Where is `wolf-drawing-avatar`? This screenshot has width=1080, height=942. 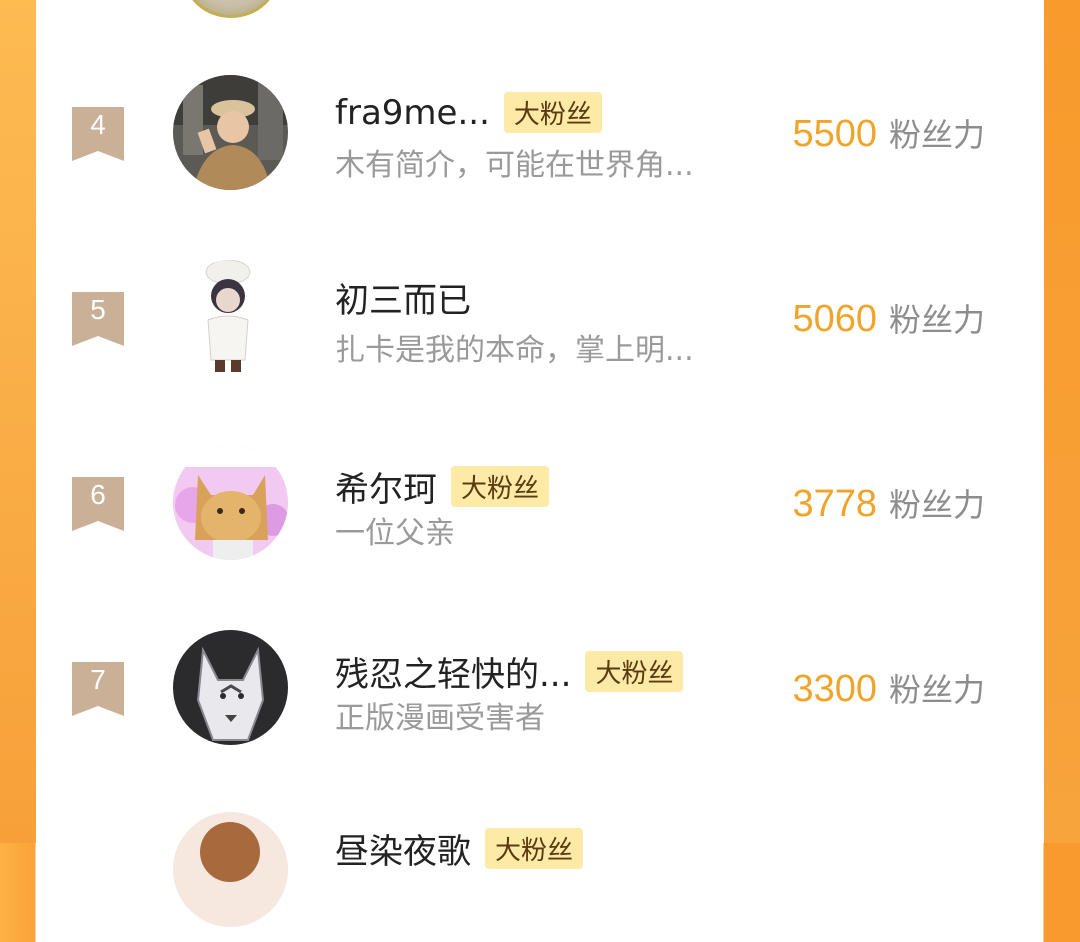 wolf-drawing-avatar is located at coordinates (230, 687).